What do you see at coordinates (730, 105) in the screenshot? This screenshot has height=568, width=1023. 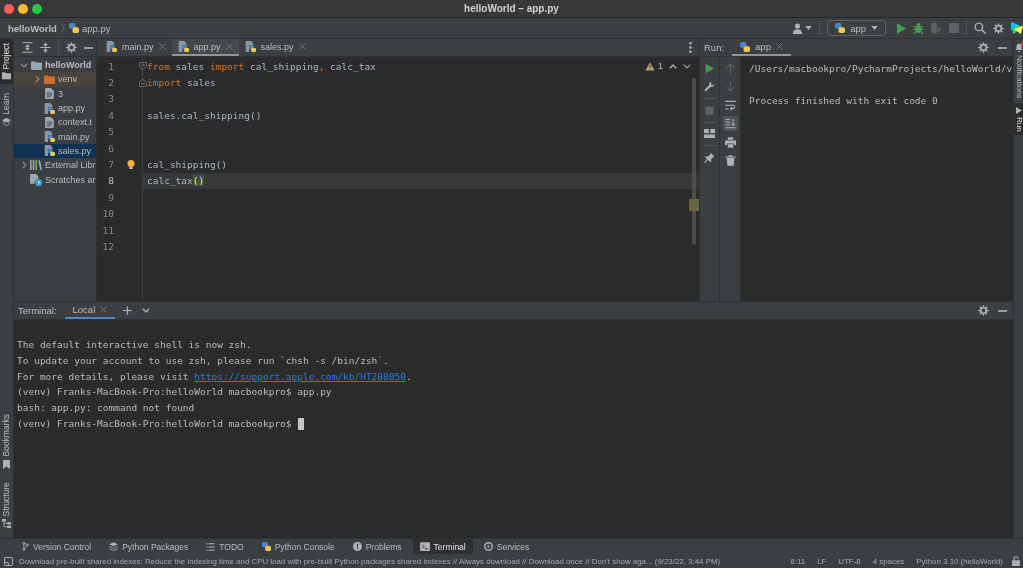 I see `wrap-arrow-icon` at bounding box center [730, 105].